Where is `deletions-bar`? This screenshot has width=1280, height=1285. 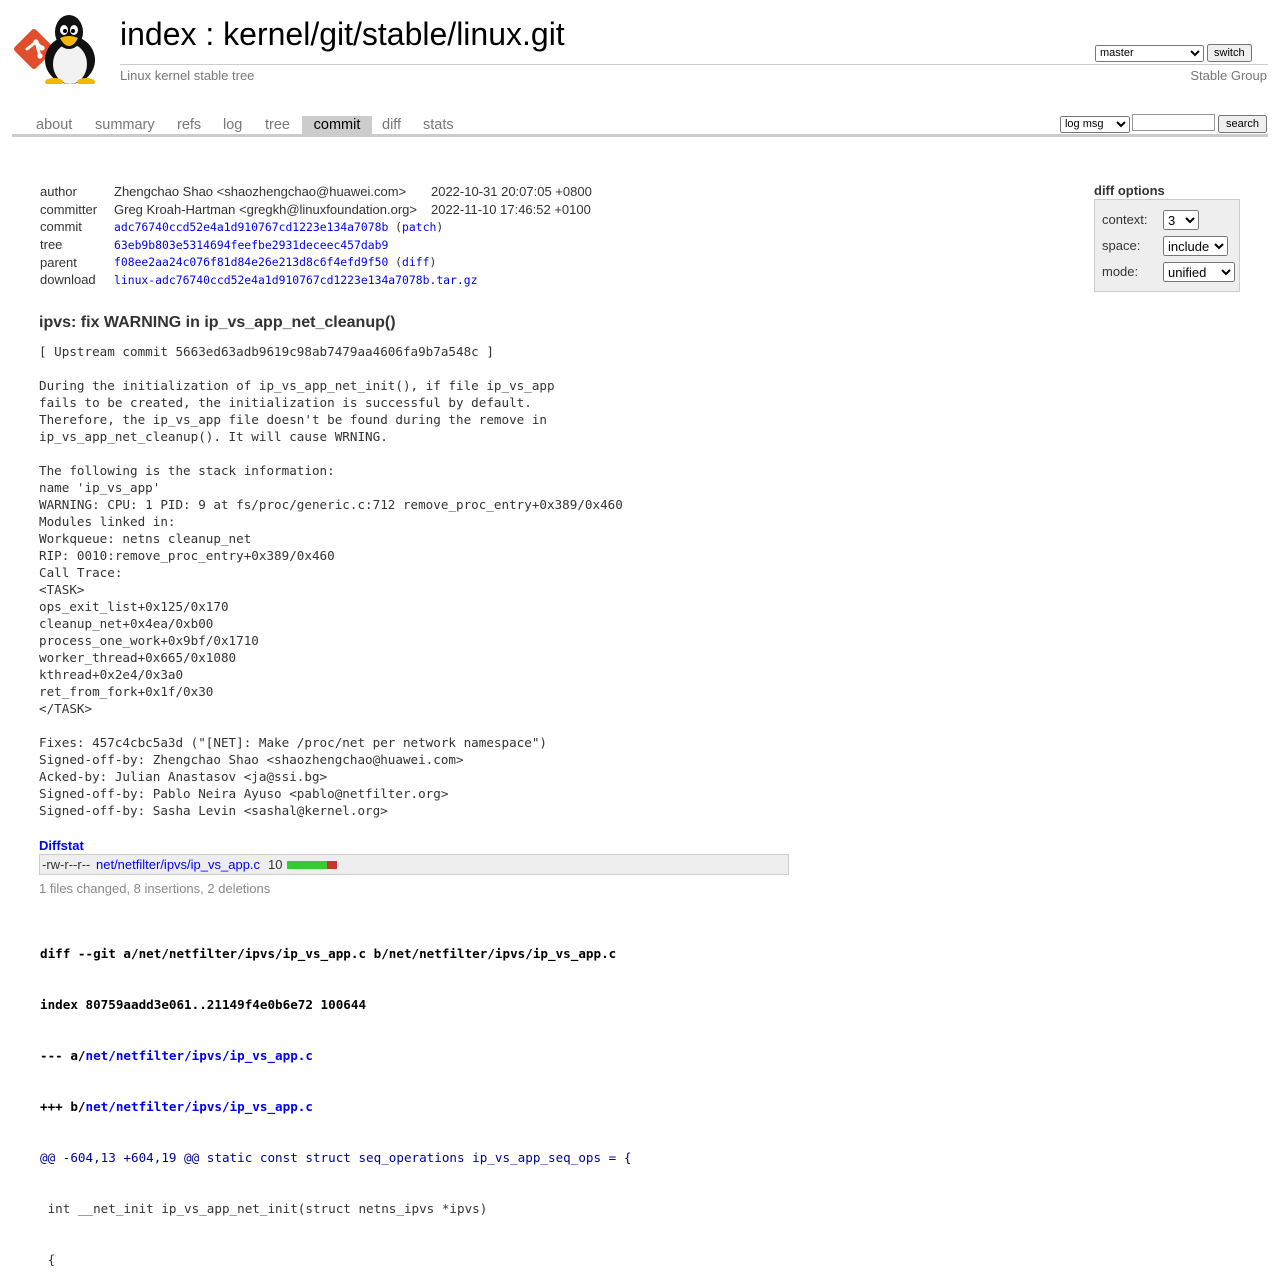 deletions-bar is located at coordinates (332, 865).